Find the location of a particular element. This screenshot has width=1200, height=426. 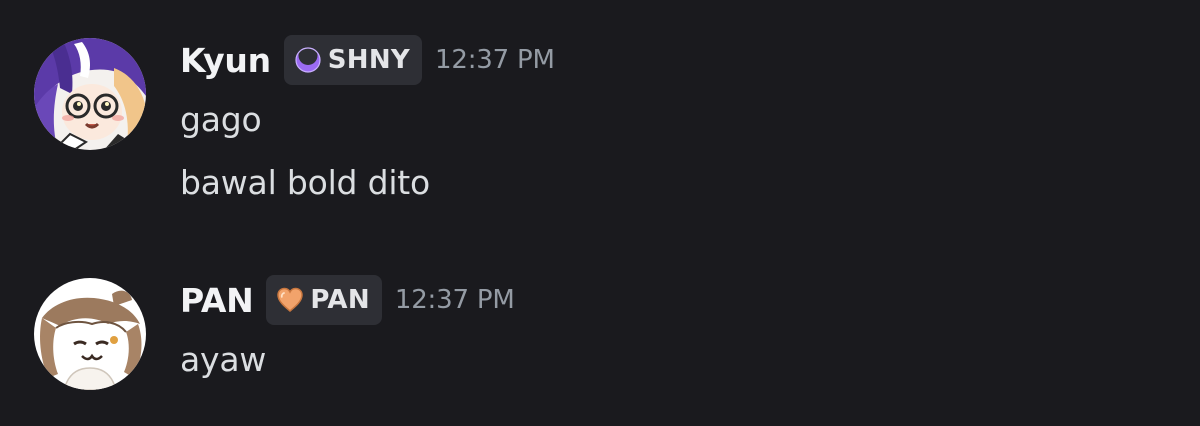

server-tag: PAN is located at coordinates (324, 300).